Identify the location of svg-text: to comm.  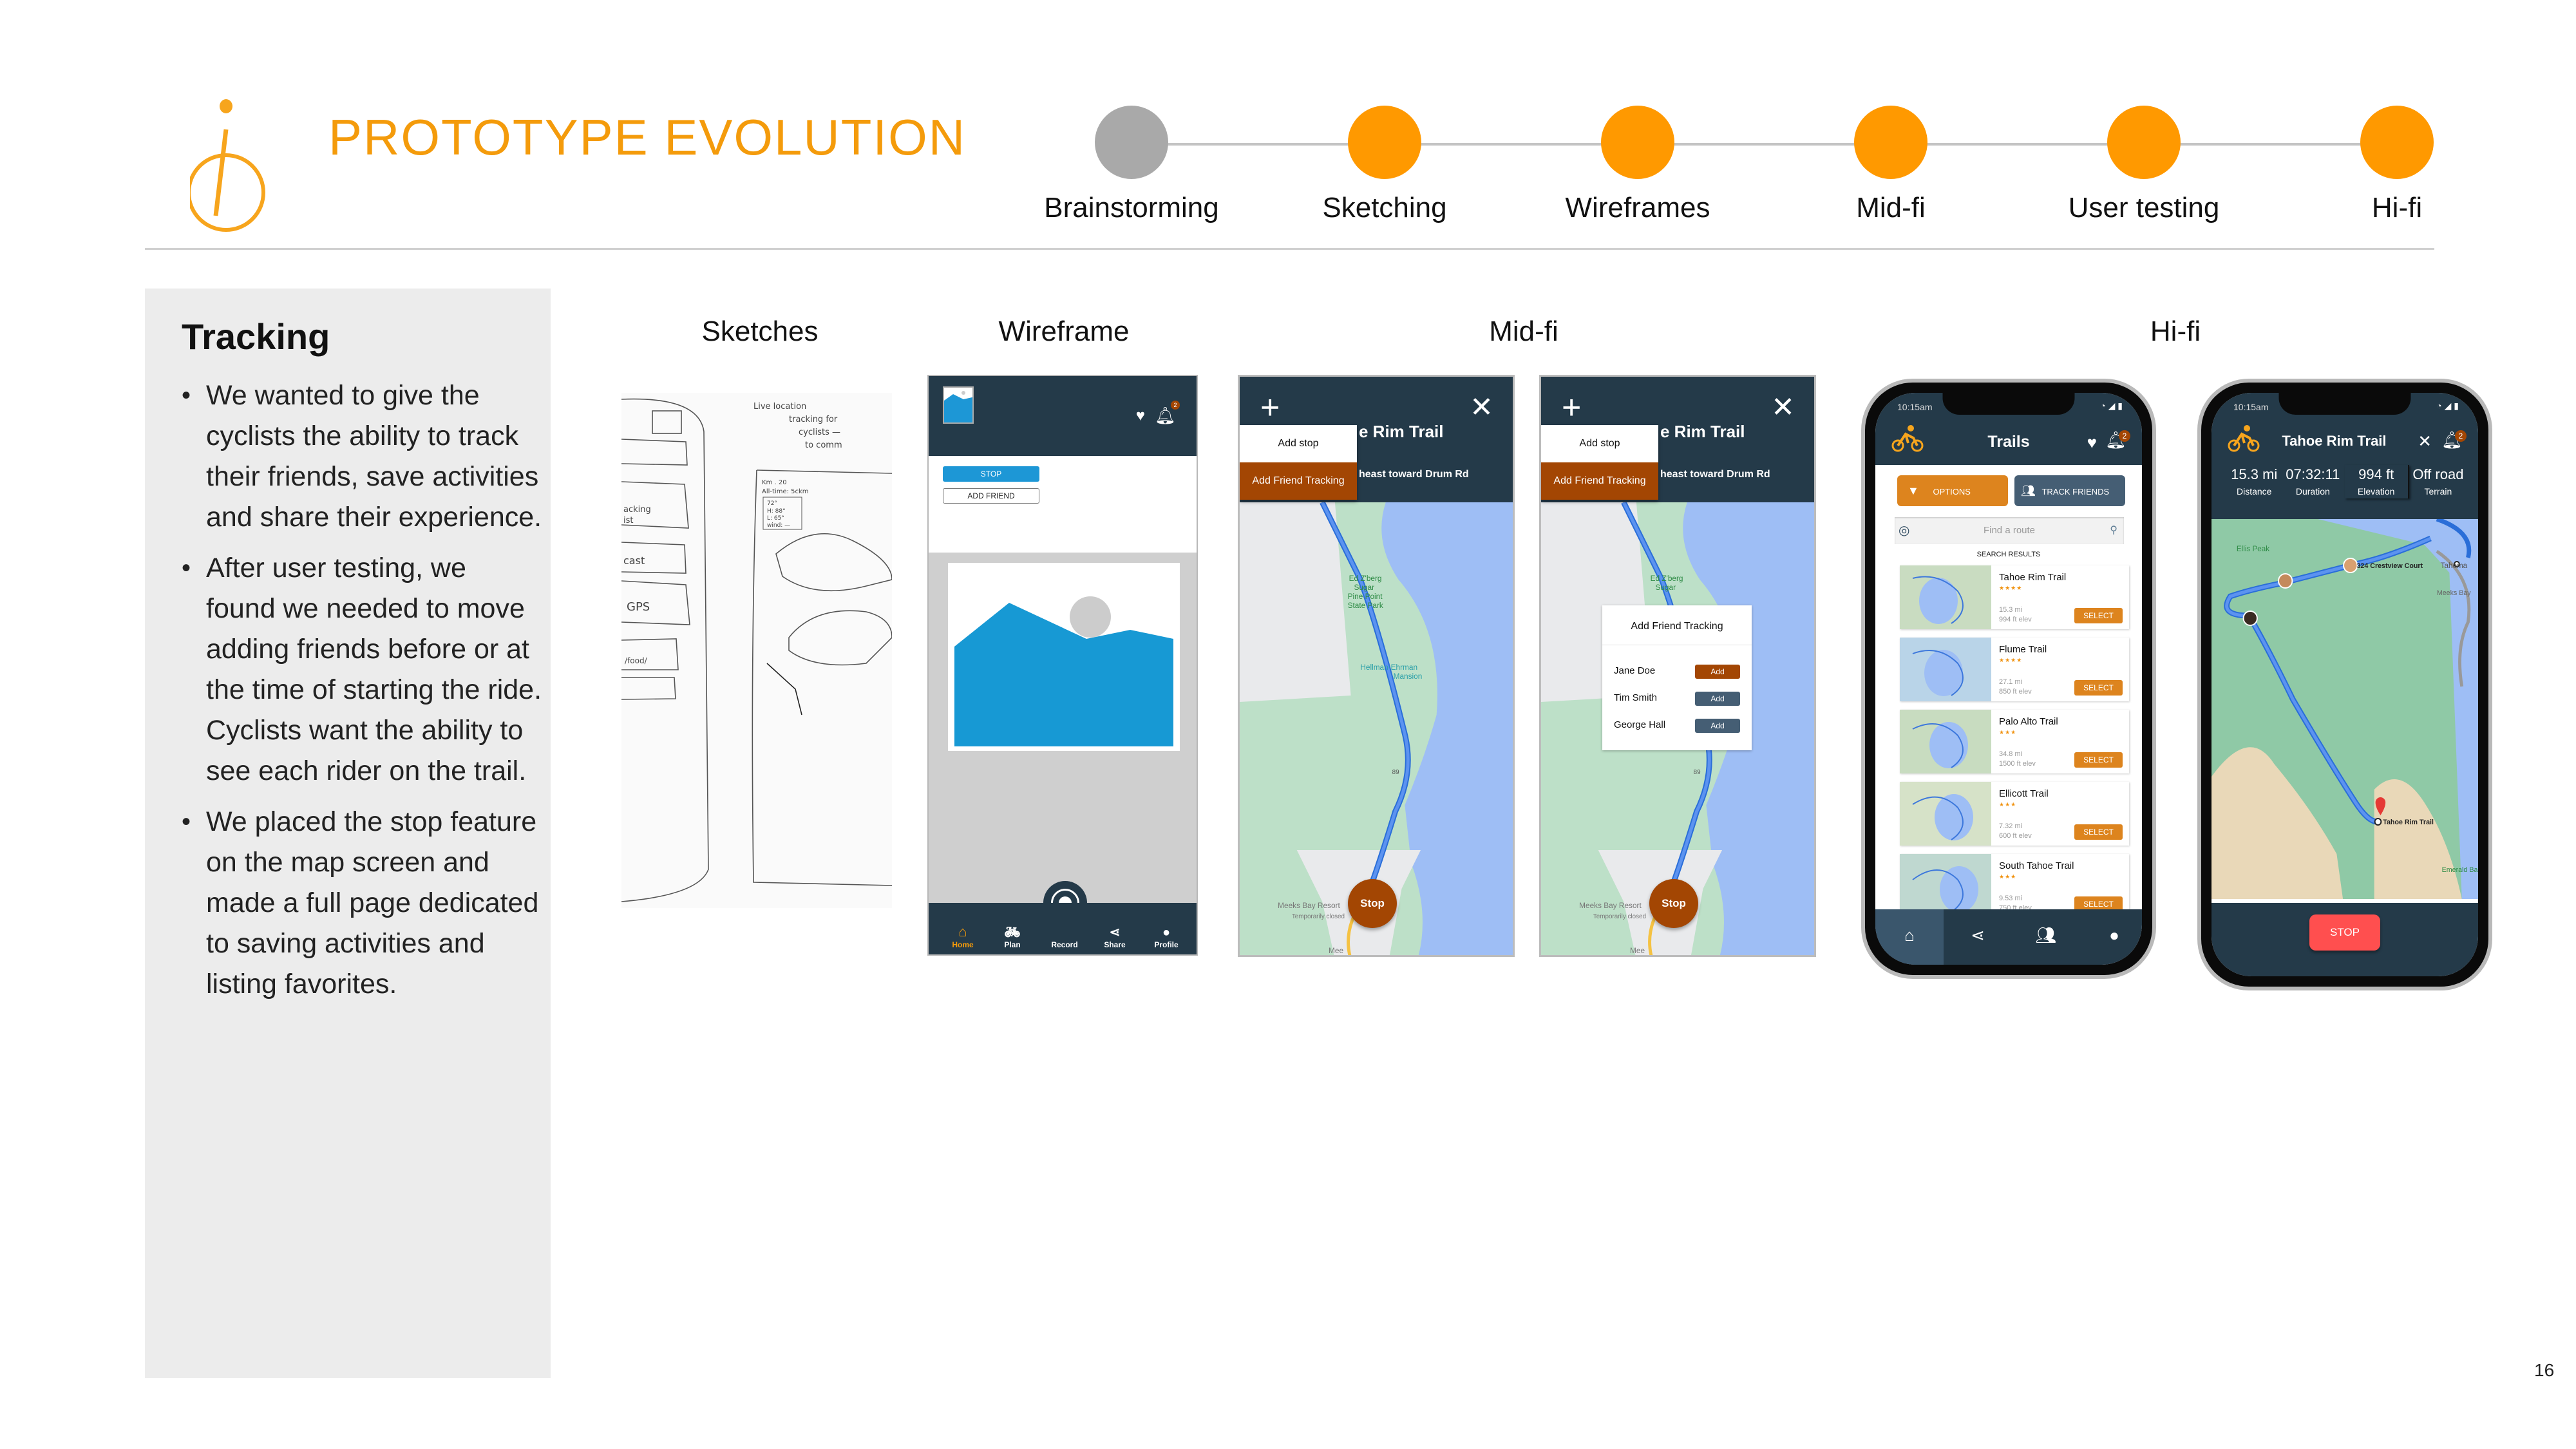
(823, 445).